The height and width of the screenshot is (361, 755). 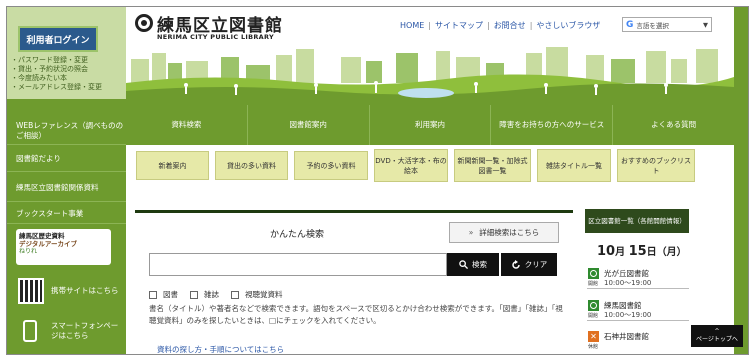 What do you see at coordinates (411, 165) in the screenshot?
I see `quick-dvd-large-print: DVD・大活字本・布の絵本` at bounding box center [411, 165].